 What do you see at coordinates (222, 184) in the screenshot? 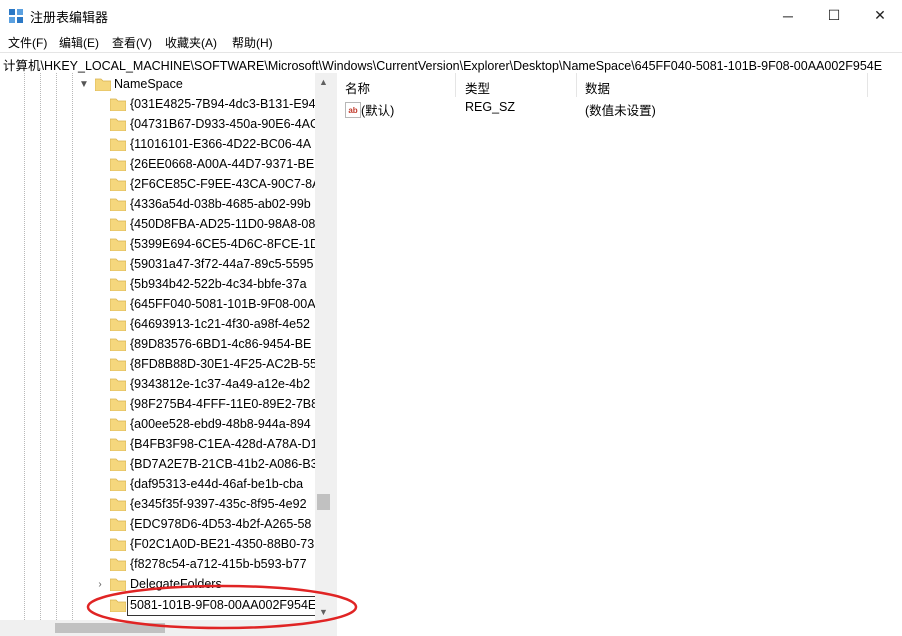
I see `tree-node-label: {2F6CE85C-F9EE-43CA-90C7-8A9` at bounding box center [222, 184].